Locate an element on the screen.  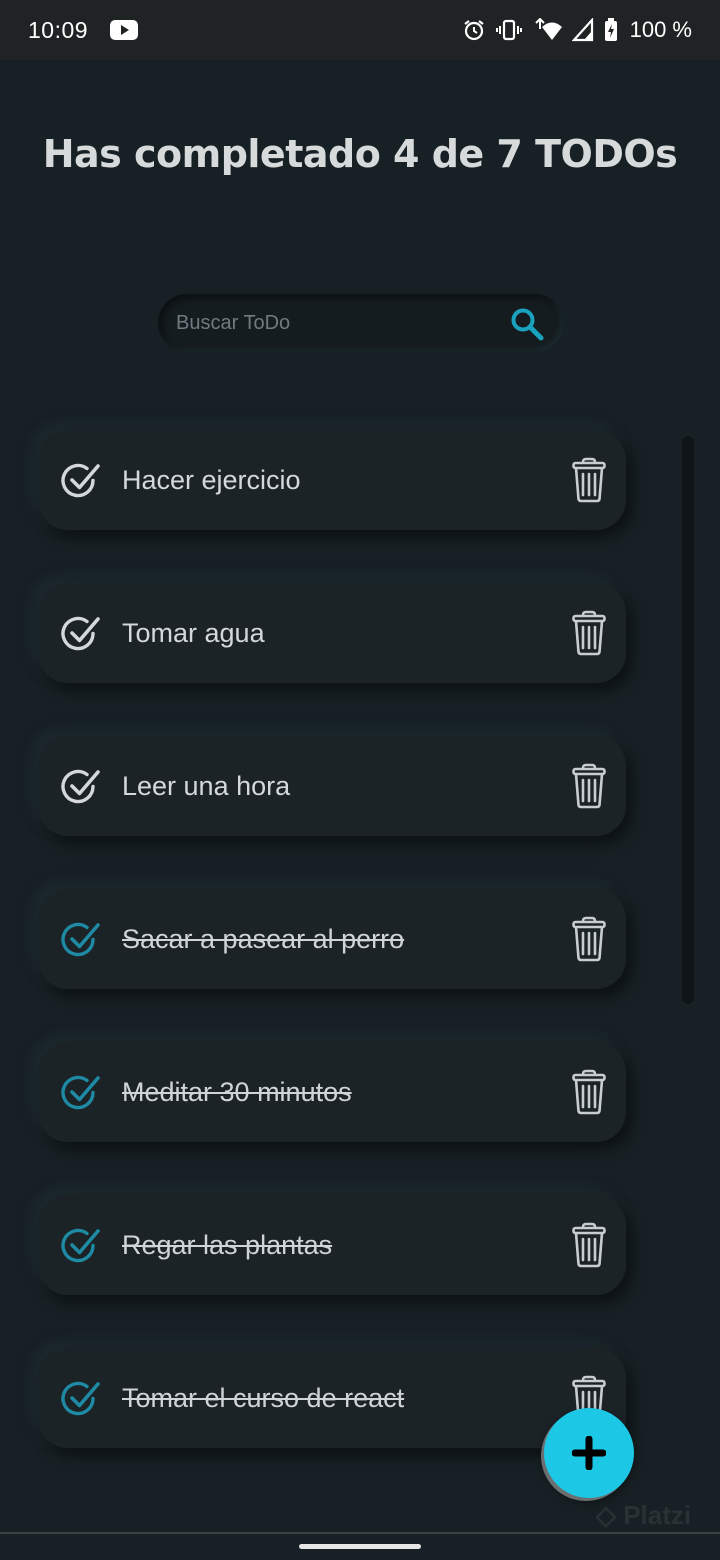
battery-icon is located at coordinates (610, 29).